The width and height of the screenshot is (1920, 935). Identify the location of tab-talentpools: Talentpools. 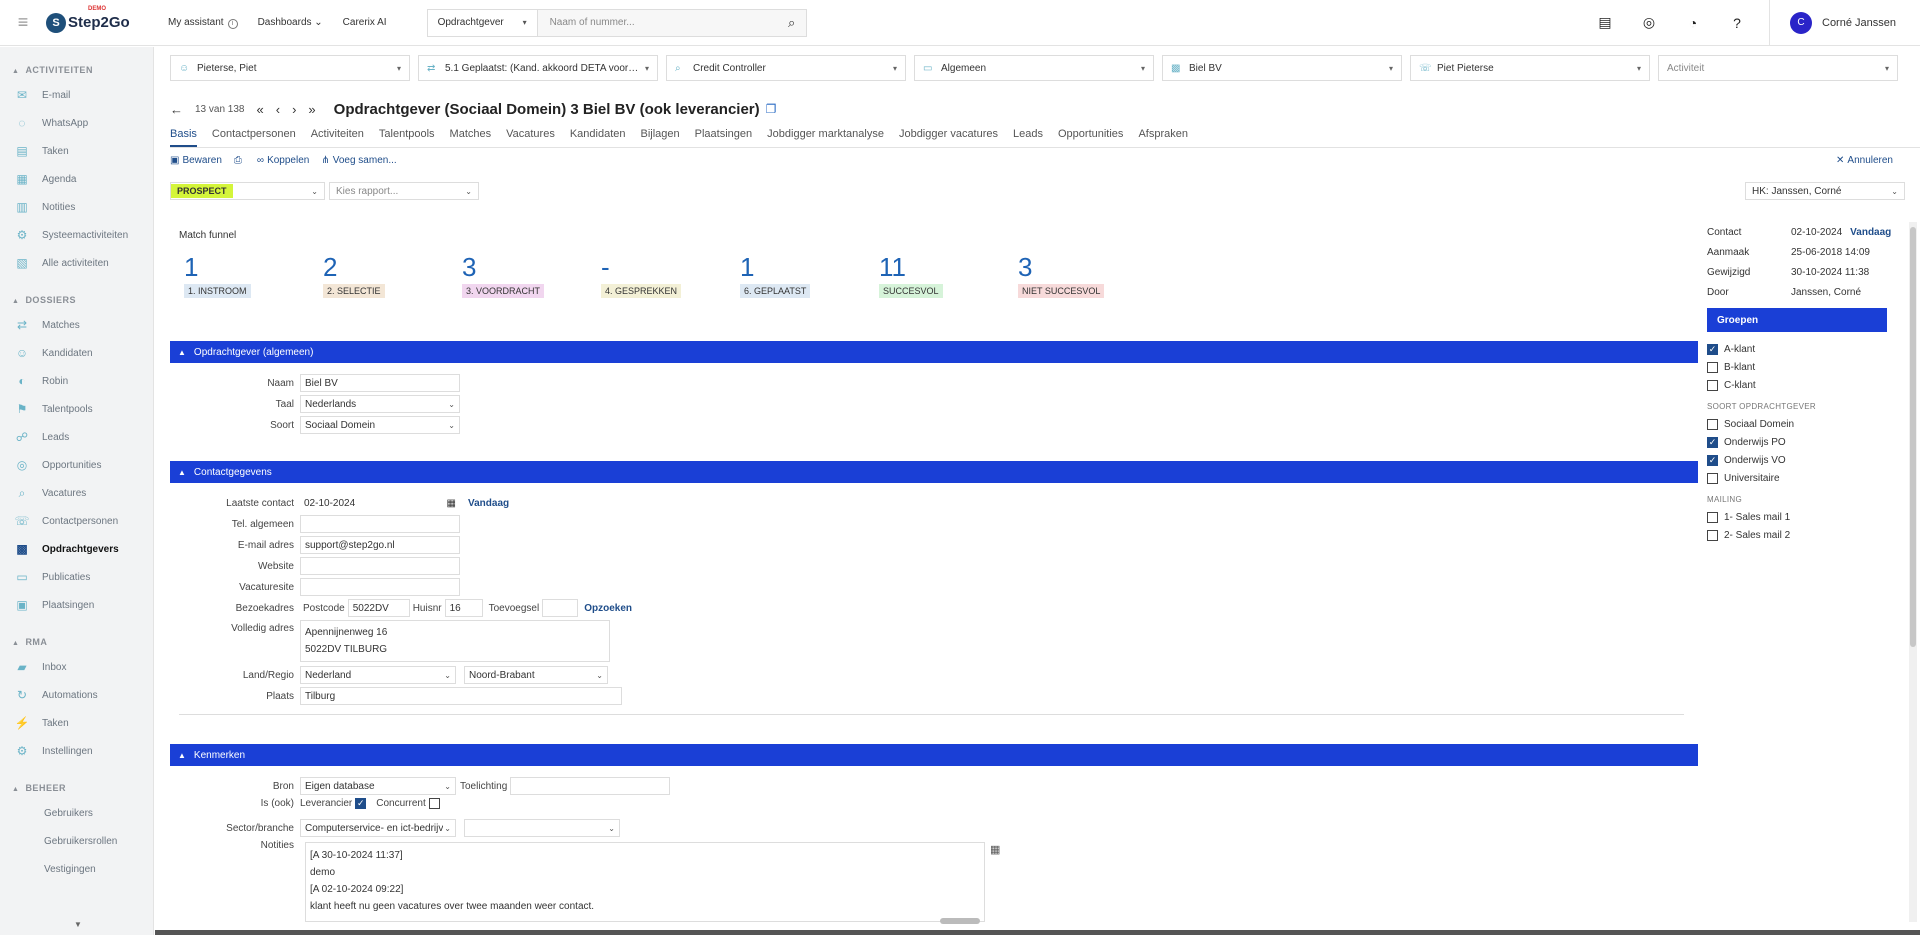
(407, 136).